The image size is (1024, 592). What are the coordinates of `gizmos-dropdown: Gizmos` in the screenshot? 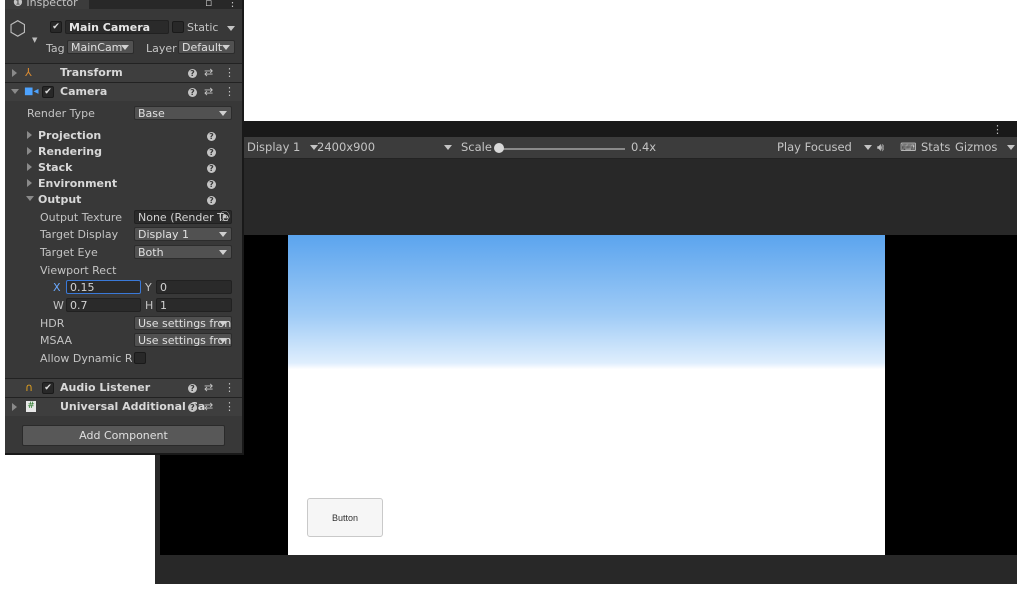 It's located at (985, 147).